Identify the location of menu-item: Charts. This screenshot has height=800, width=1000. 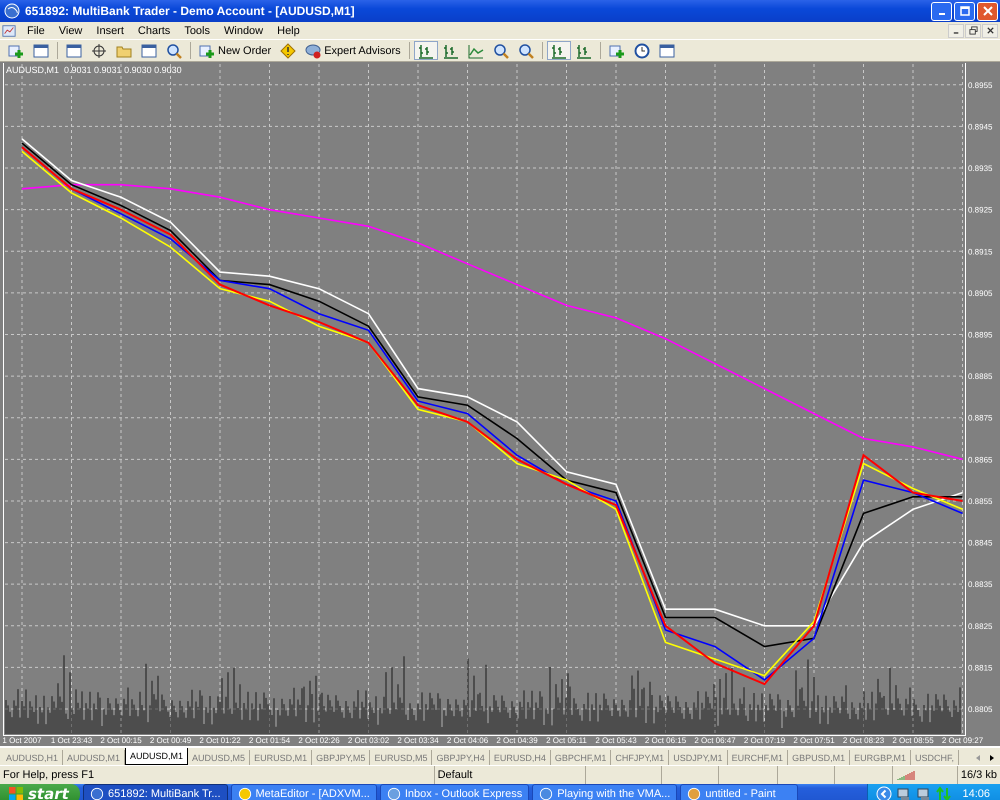
(154, 30).